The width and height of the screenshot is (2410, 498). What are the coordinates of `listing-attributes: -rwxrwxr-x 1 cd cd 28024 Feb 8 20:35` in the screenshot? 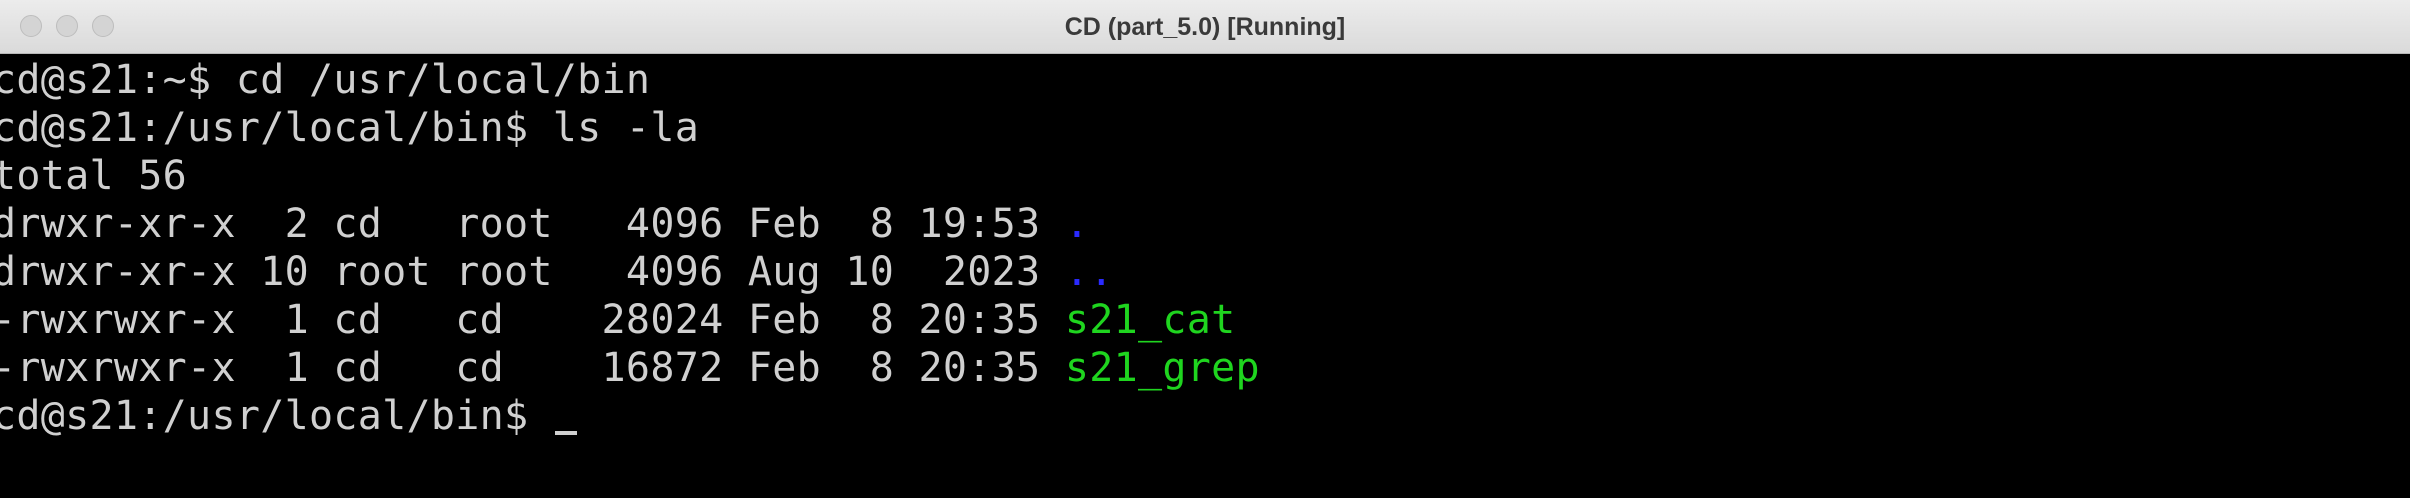 It's located at (532, 320).